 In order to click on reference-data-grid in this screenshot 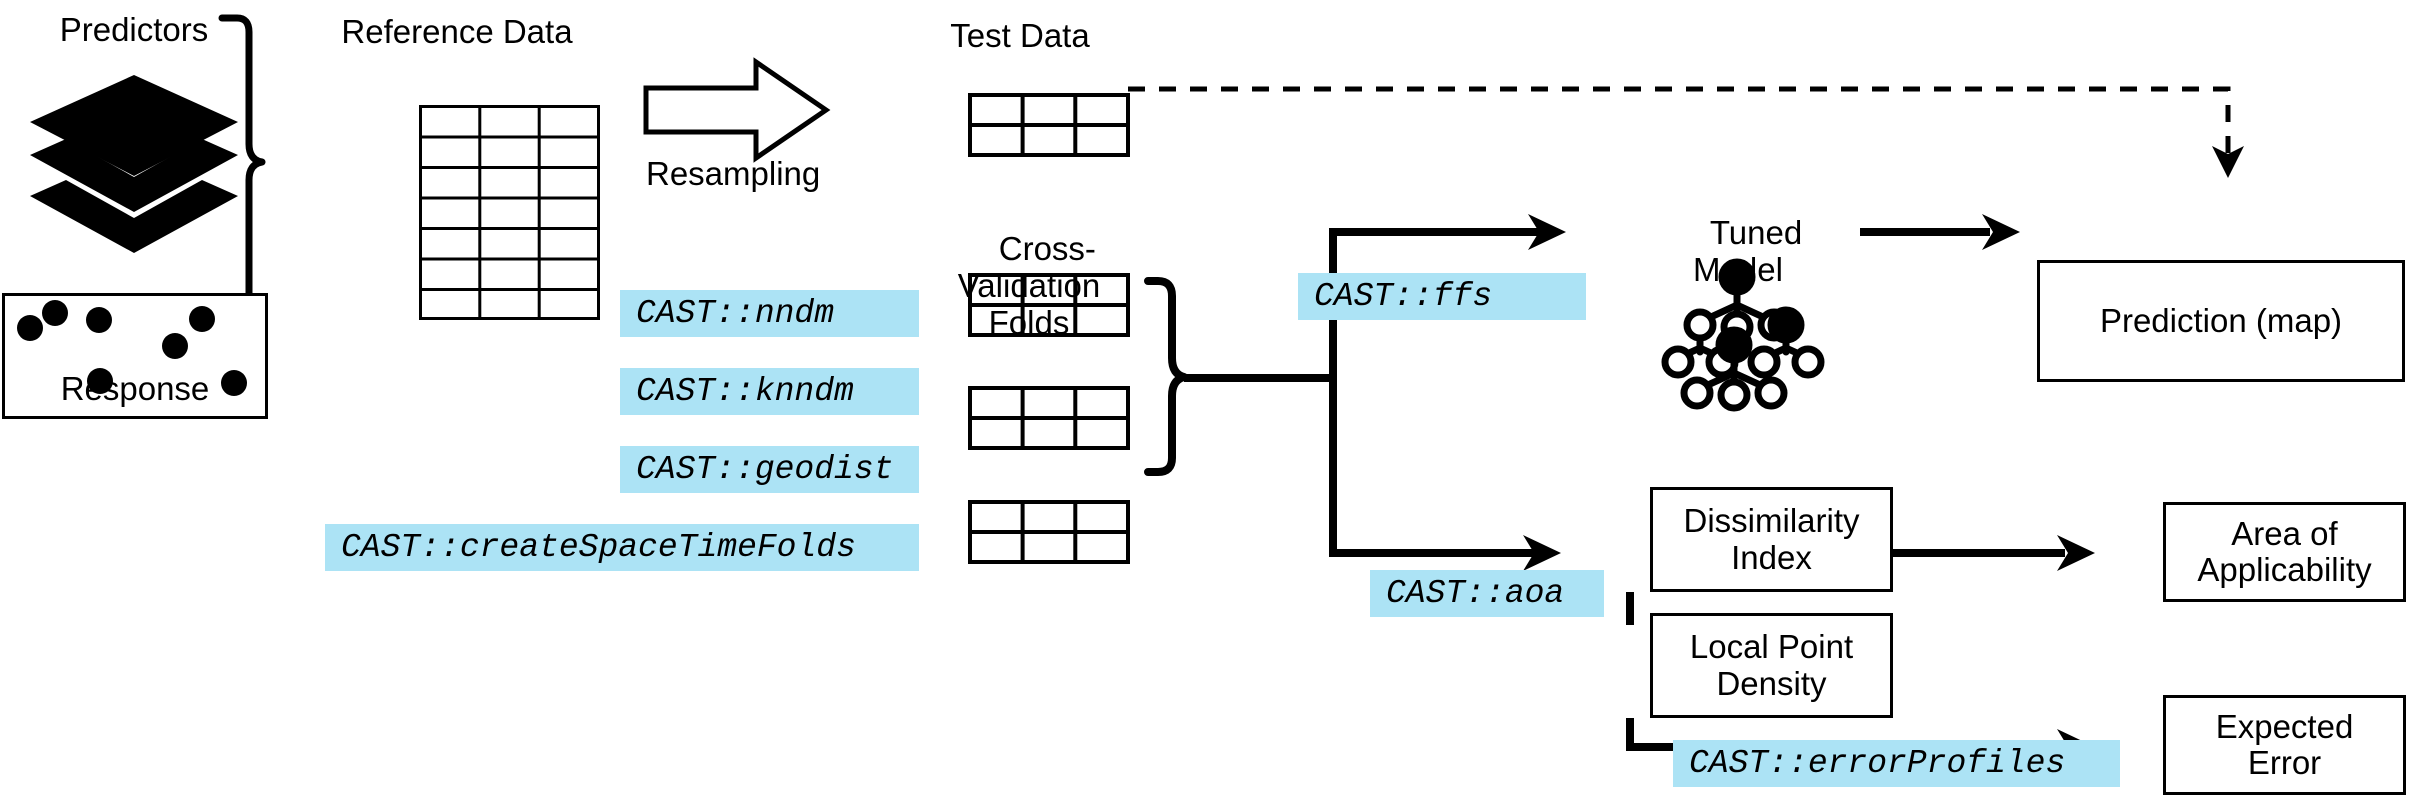, I will do `click(509, 212)`.